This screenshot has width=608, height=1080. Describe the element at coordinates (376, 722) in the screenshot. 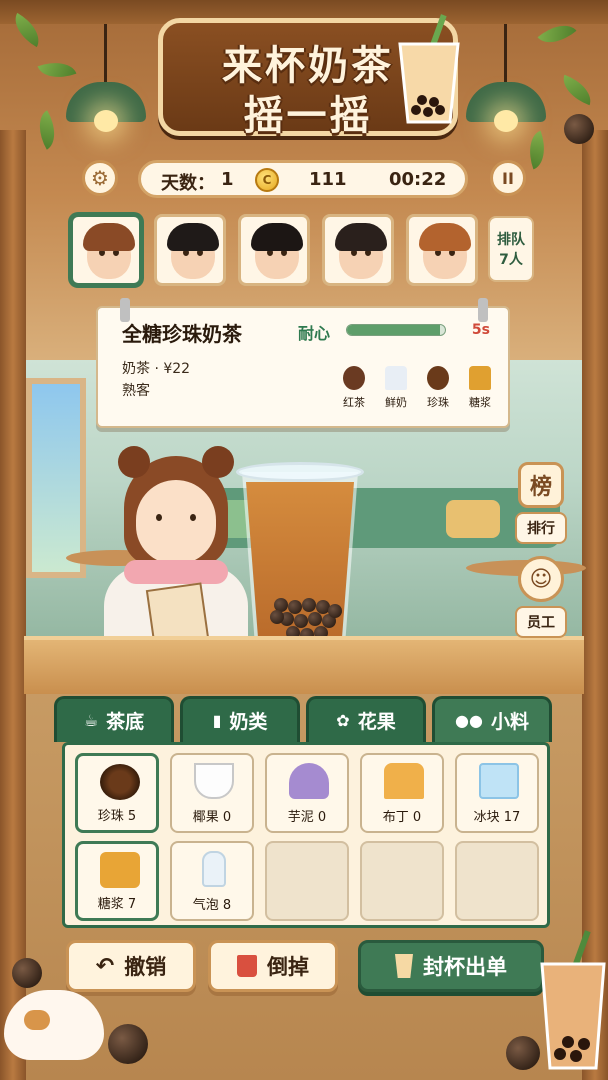

I see `tab-label: 花果` at that location.